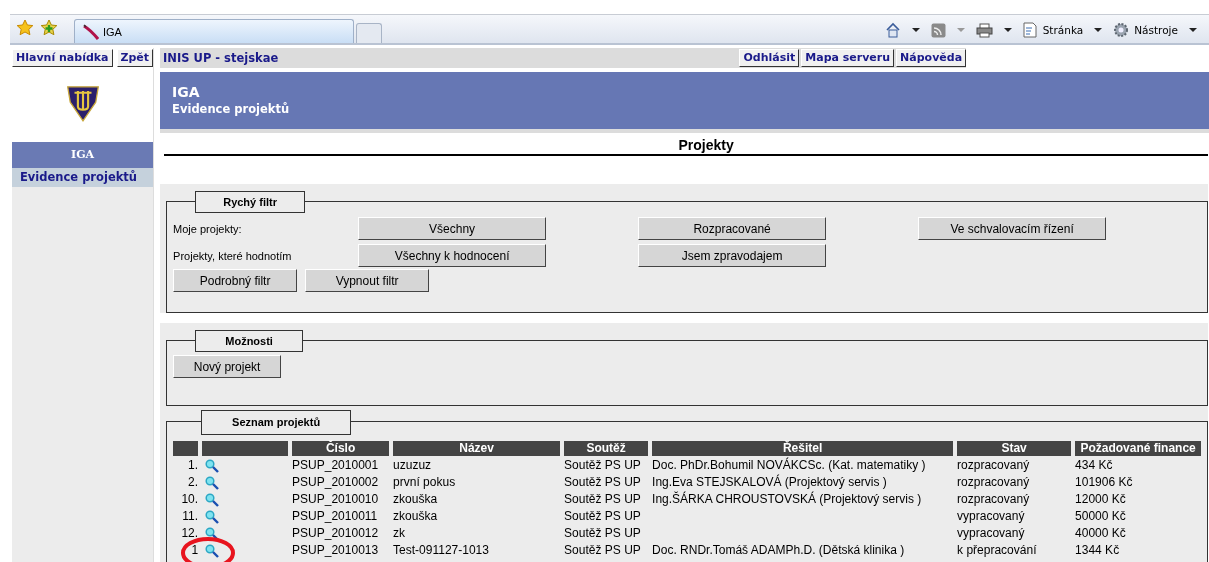  What do you see at coordinates (231, 109) in the screenshot?
I see `header-subtitle: Evidence projektů` at bounding box center [231, 109].